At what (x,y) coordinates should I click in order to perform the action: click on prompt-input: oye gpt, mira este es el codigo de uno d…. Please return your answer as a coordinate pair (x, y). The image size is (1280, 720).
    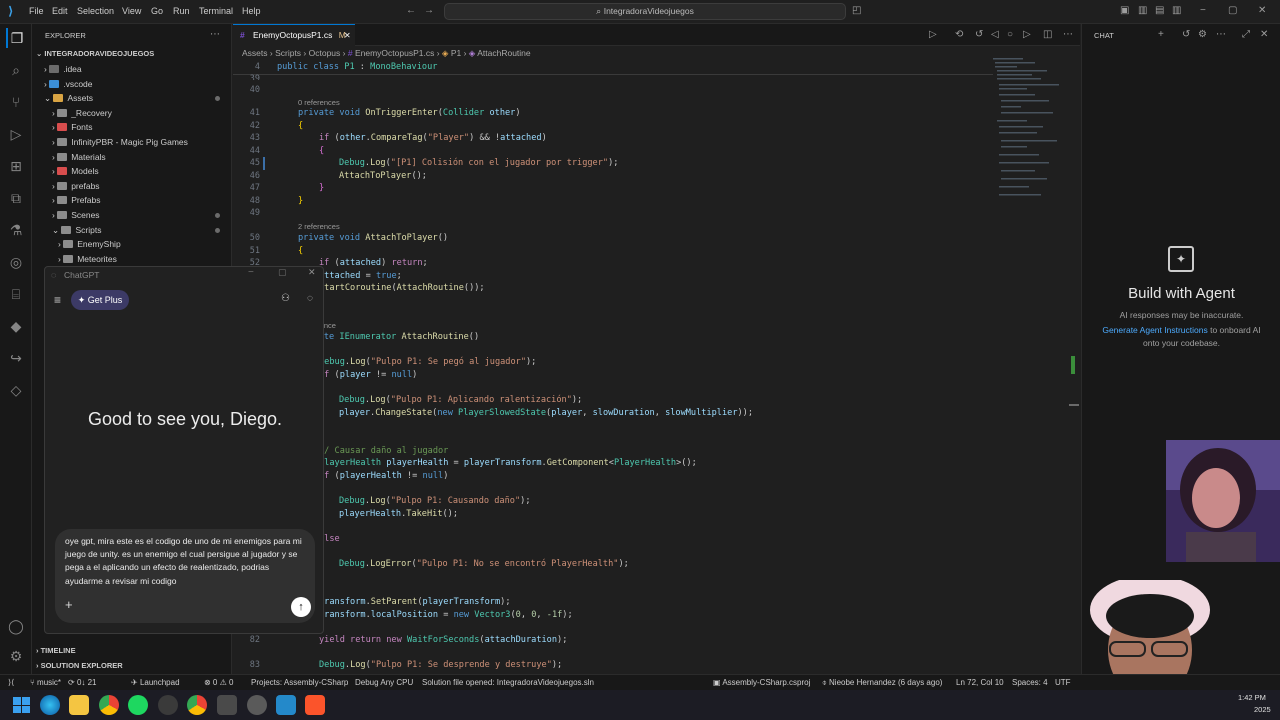
    Looking at the image, I should click on (185, 576).